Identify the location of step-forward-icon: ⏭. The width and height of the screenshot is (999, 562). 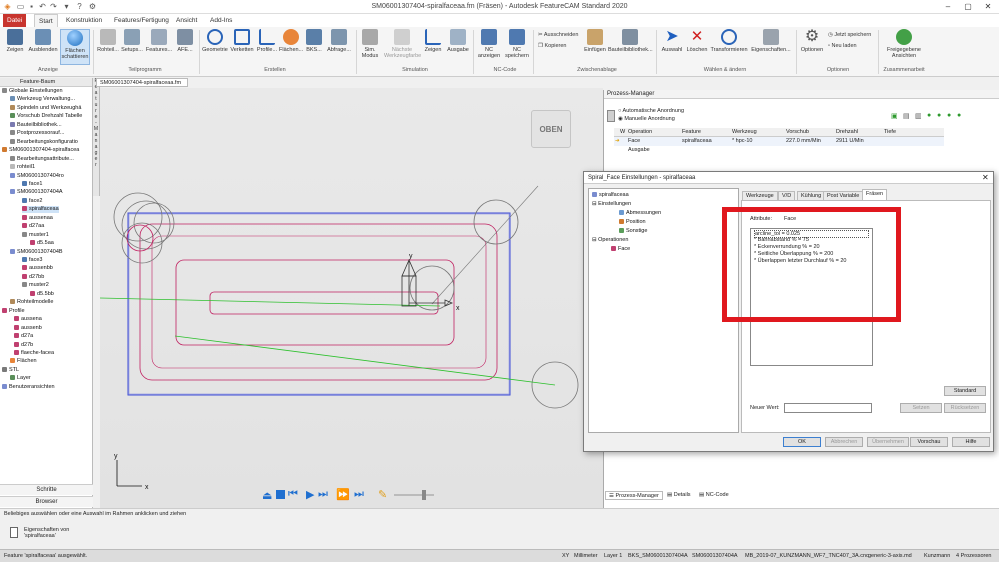
(323, 494).